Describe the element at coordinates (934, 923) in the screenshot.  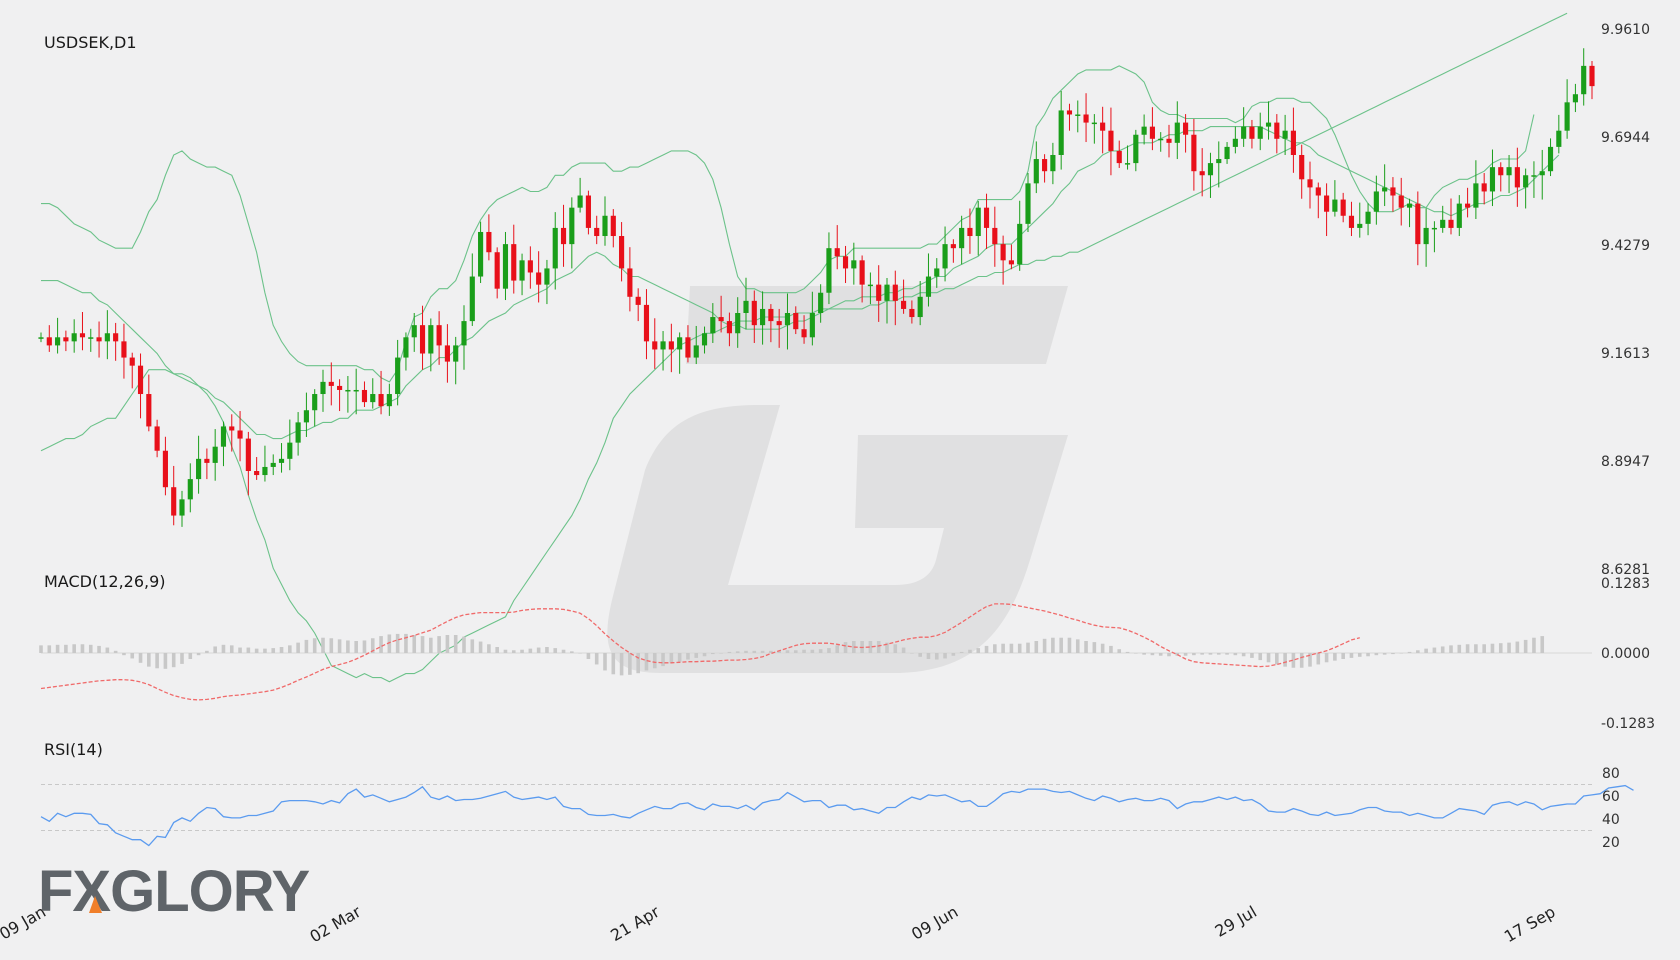
I see `date-tick-label: 09 Jun` at that location.